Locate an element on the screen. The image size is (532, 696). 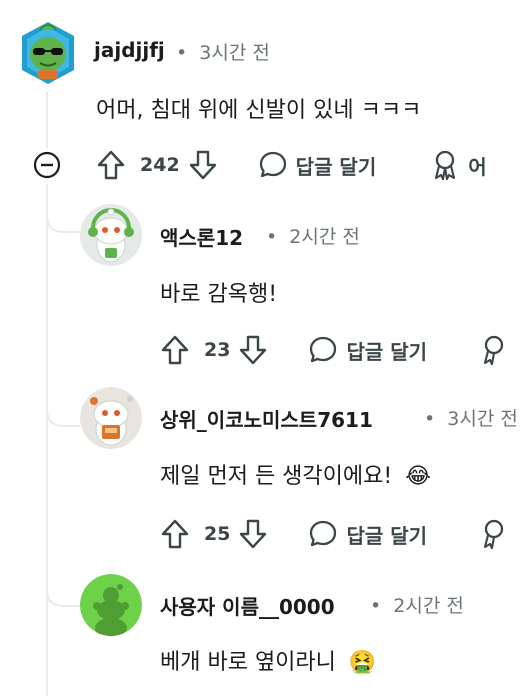
comment-text-content: 제일 먼저 든 생각이에요! is located at coordinates (276, 476).